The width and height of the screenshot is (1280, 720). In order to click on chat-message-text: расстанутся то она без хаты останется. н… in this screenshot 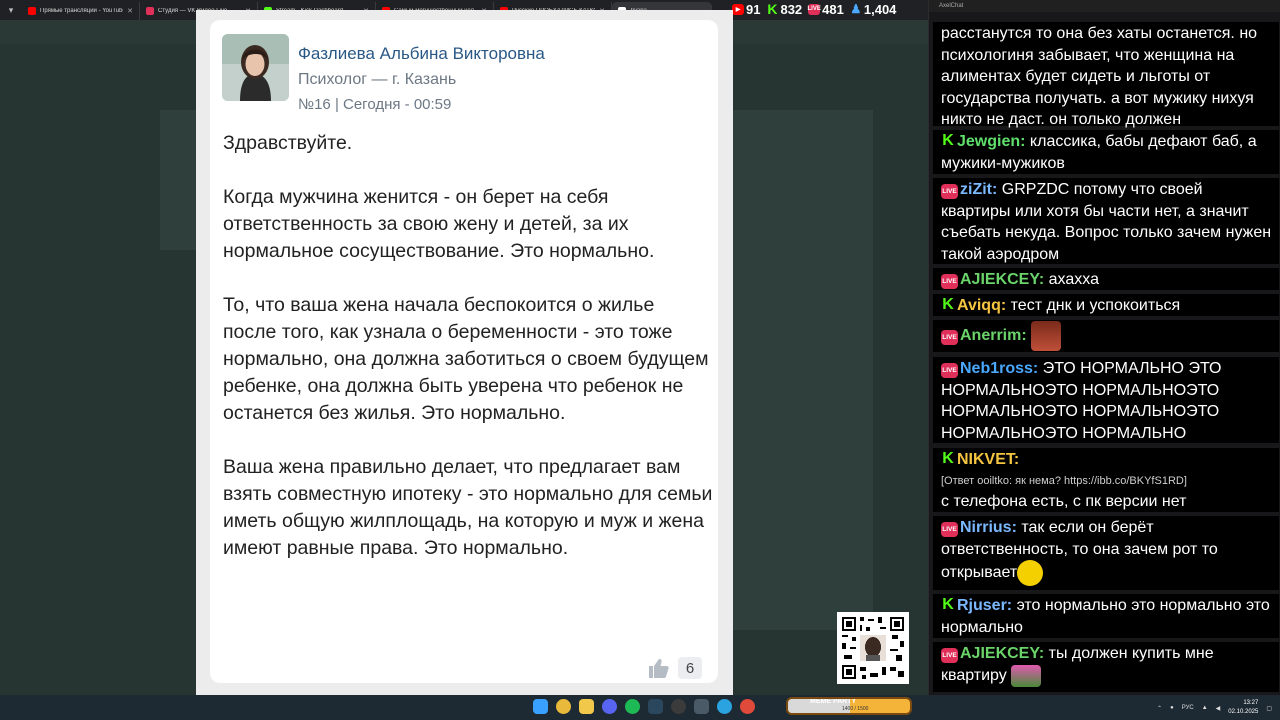, I will do `click(1099, 76)`.